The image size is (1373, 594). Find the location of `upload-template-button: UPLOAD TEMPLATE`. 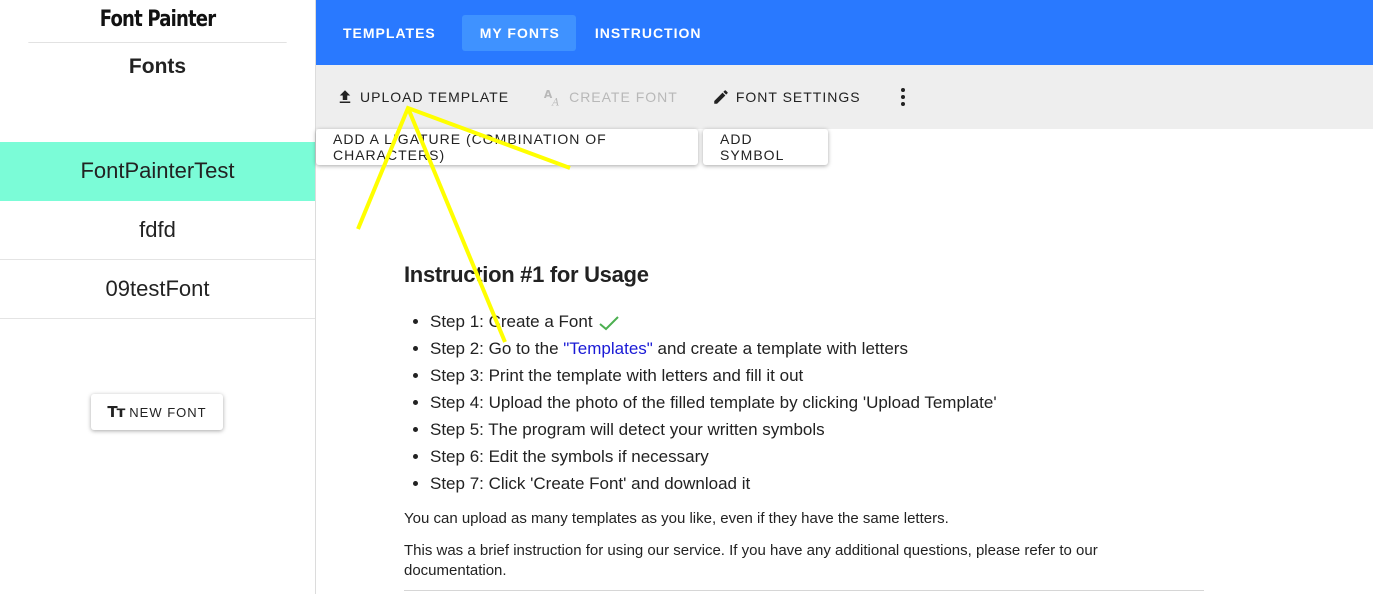

upload-template-button: UPLOAD TEMPLATE is located at coordinates (422, 97).